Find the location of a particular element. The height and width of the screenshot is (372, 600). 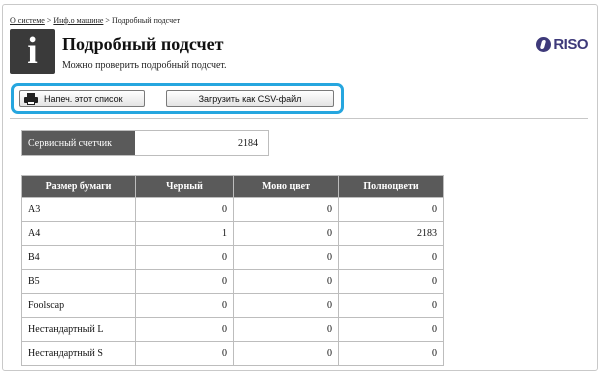

service-counter-label: Сервисный счетчик is located at coordinates (78, 143).